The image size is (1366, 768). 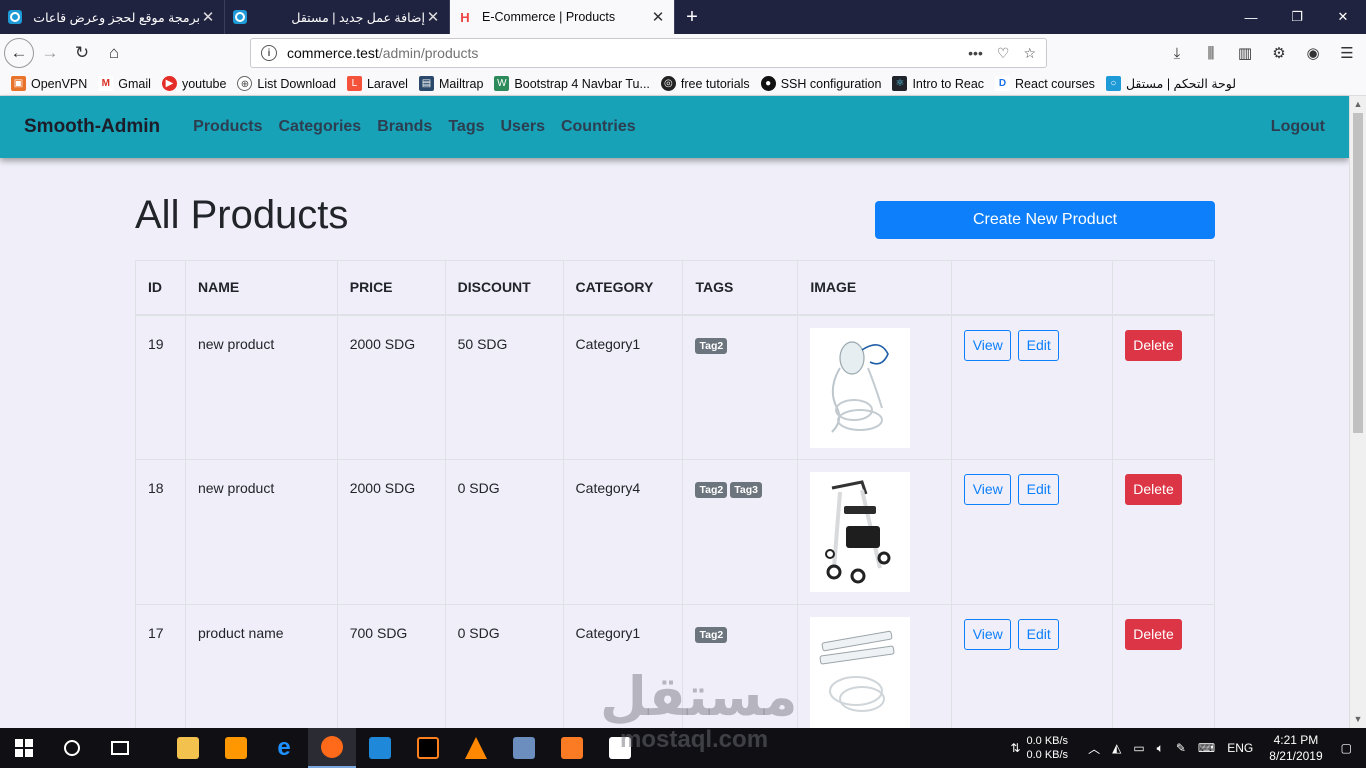 I want to click on mostaql-favicon-icon, so click(x=240, y=17).